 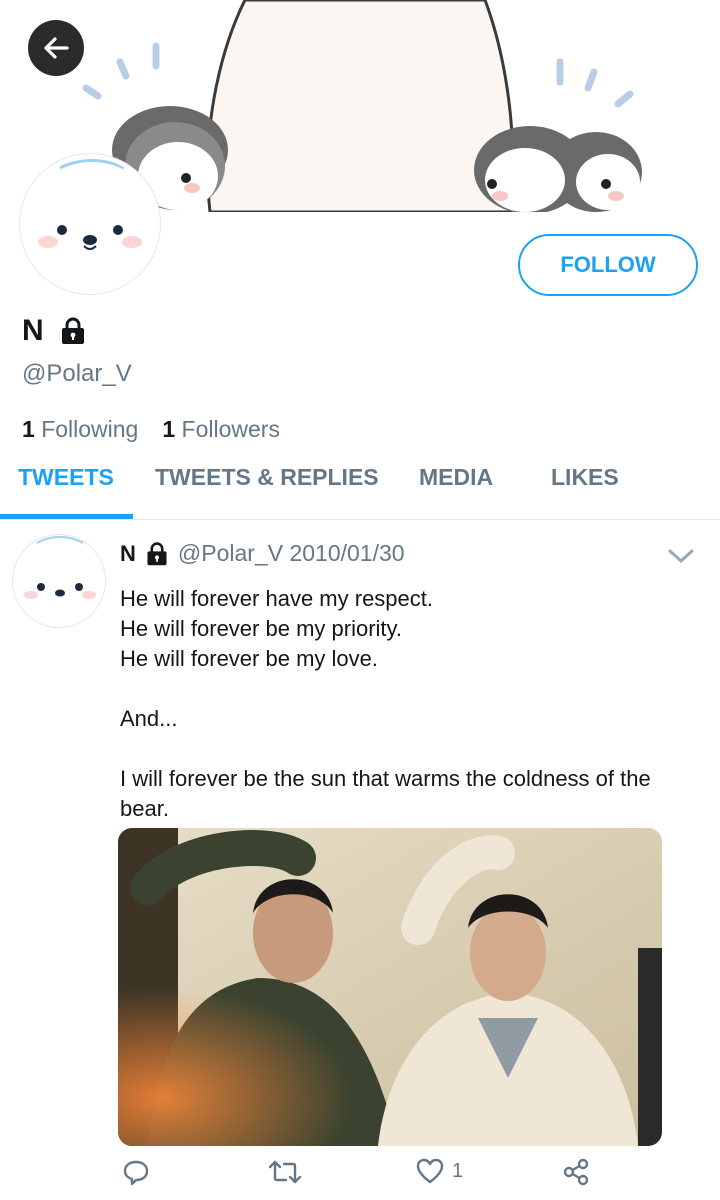 I want to click on tweet-line: He will forever be my love., so click(x=249, y=658).